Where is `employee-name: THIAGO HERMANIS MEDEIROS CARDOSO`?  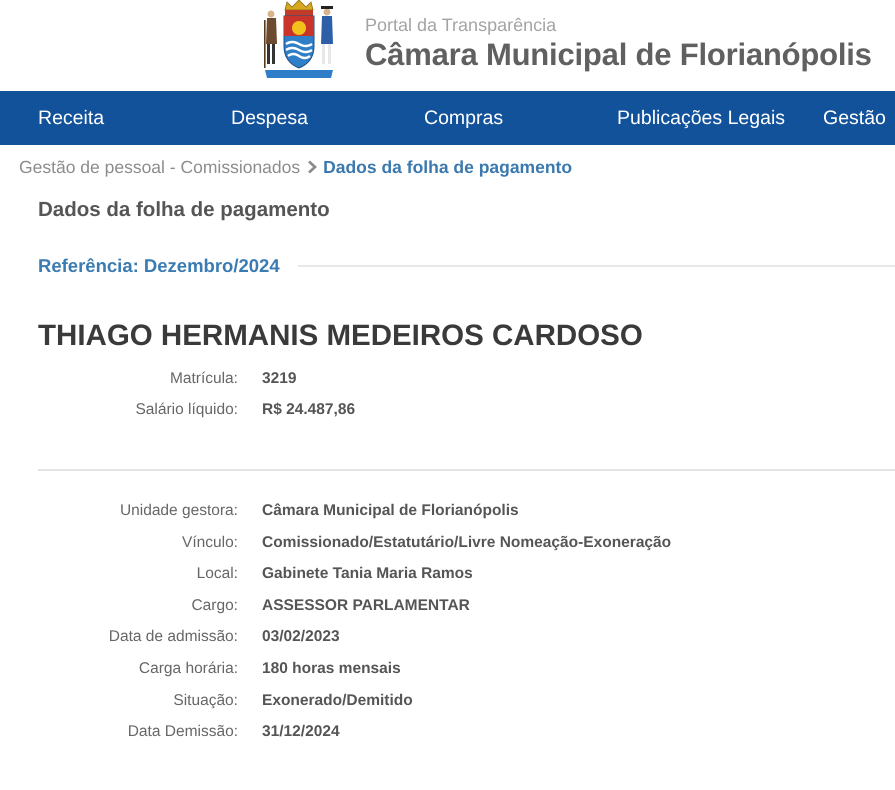
employee-name: THIAGO HERMANIS MEDEIROS CARDOSO is located at coordinates (341, 336).